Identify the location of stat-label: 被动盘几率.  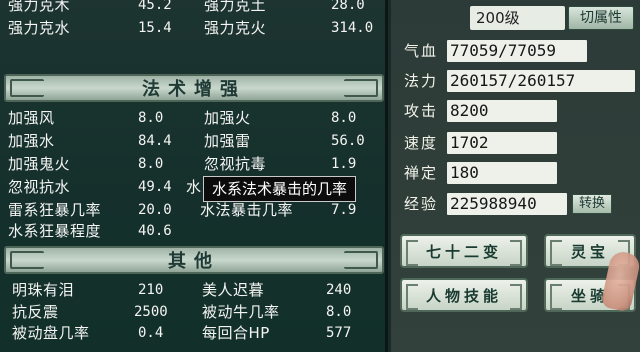
(51, 333).